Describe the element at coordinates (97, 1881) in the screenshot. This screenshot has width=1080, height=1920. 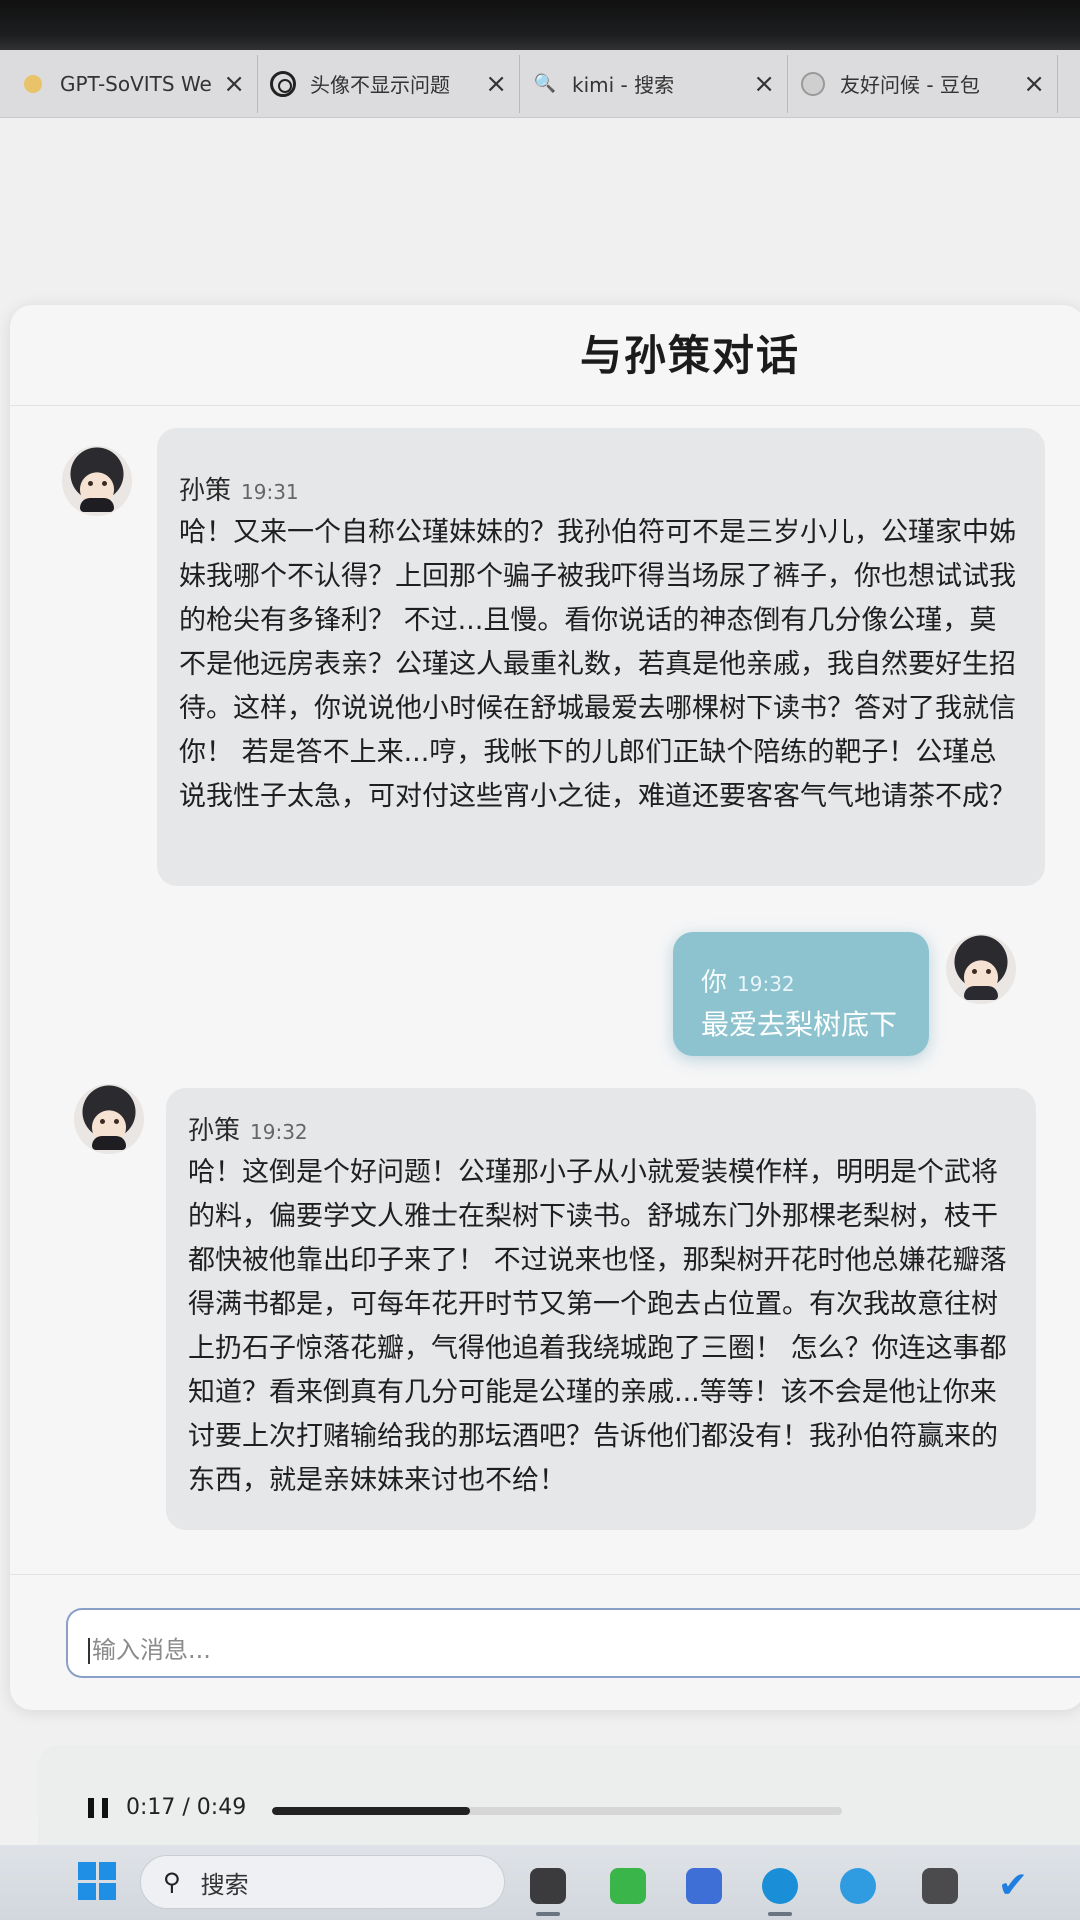
I see `windows-start-icon` at that location.